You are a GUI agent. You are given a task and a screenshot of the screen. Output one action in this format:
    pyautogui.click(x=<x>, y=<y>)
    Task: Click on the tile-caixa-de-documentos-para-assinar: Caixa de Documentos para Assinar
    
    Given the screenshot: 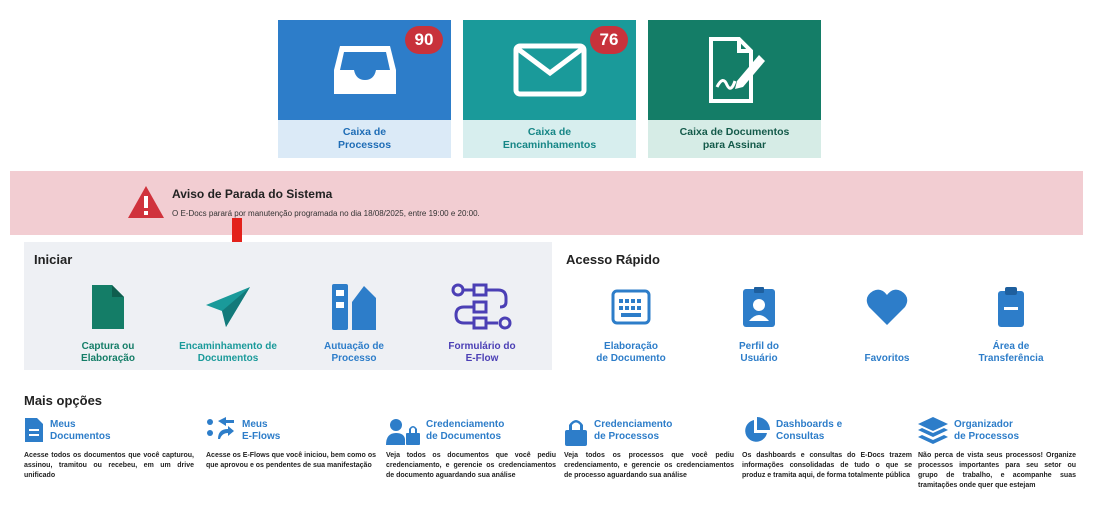 What is the action you would take?
    pyautogui.click(x=734, y=89)
    